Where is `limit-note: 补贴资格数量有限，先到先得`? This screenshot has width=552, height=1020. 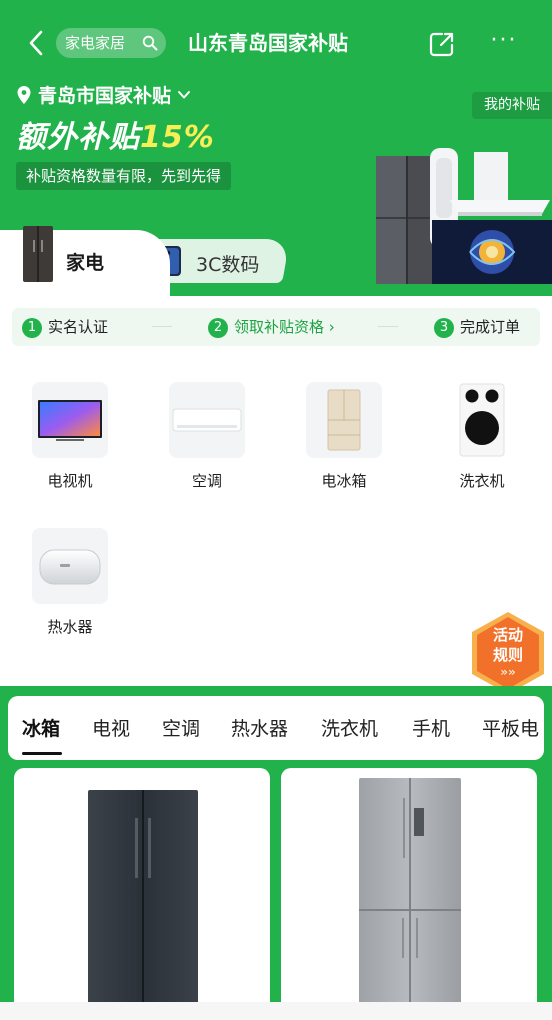
limit-note: 补贴资格数量有限，先到先得 is located at coordinates (124, 176).